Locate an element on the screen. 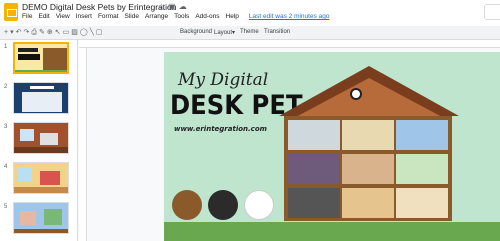 The height and width of the screenshot is (241, 500). menu-arrange: Arrange is located at coordinates (156, 16).